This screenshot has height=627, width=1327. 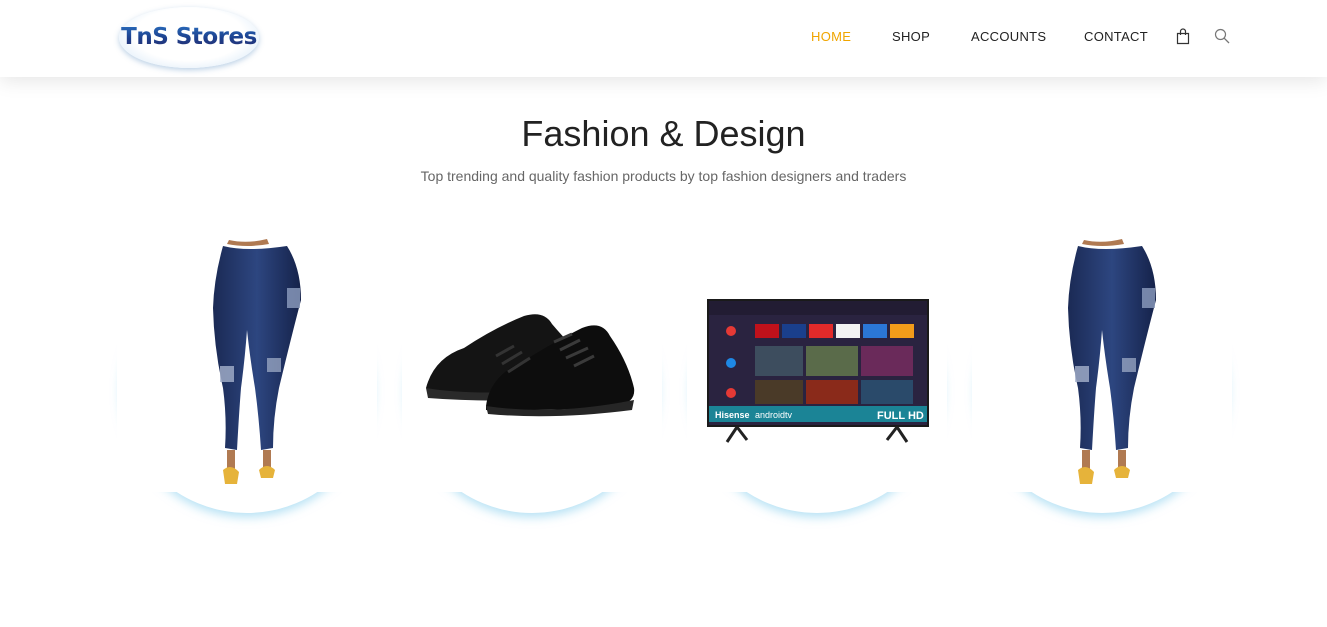 I want to click on tv-os-text: androidtv, so click(x=774, y=415).